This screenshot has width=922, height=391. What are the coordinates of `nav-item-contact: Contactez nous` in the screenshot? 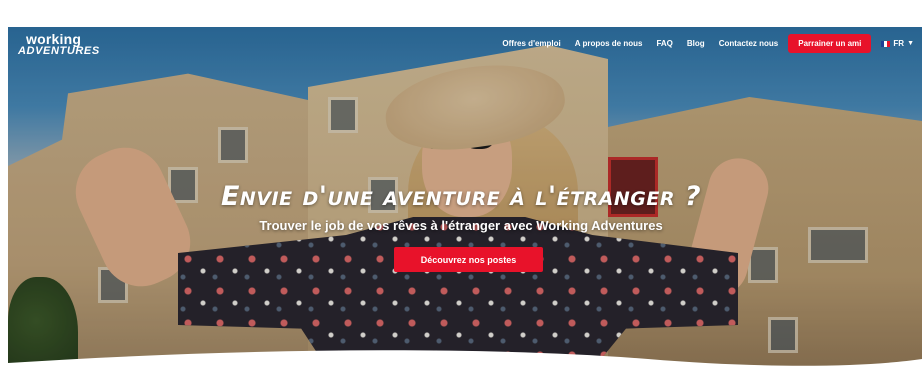 It's located at (749, 43).